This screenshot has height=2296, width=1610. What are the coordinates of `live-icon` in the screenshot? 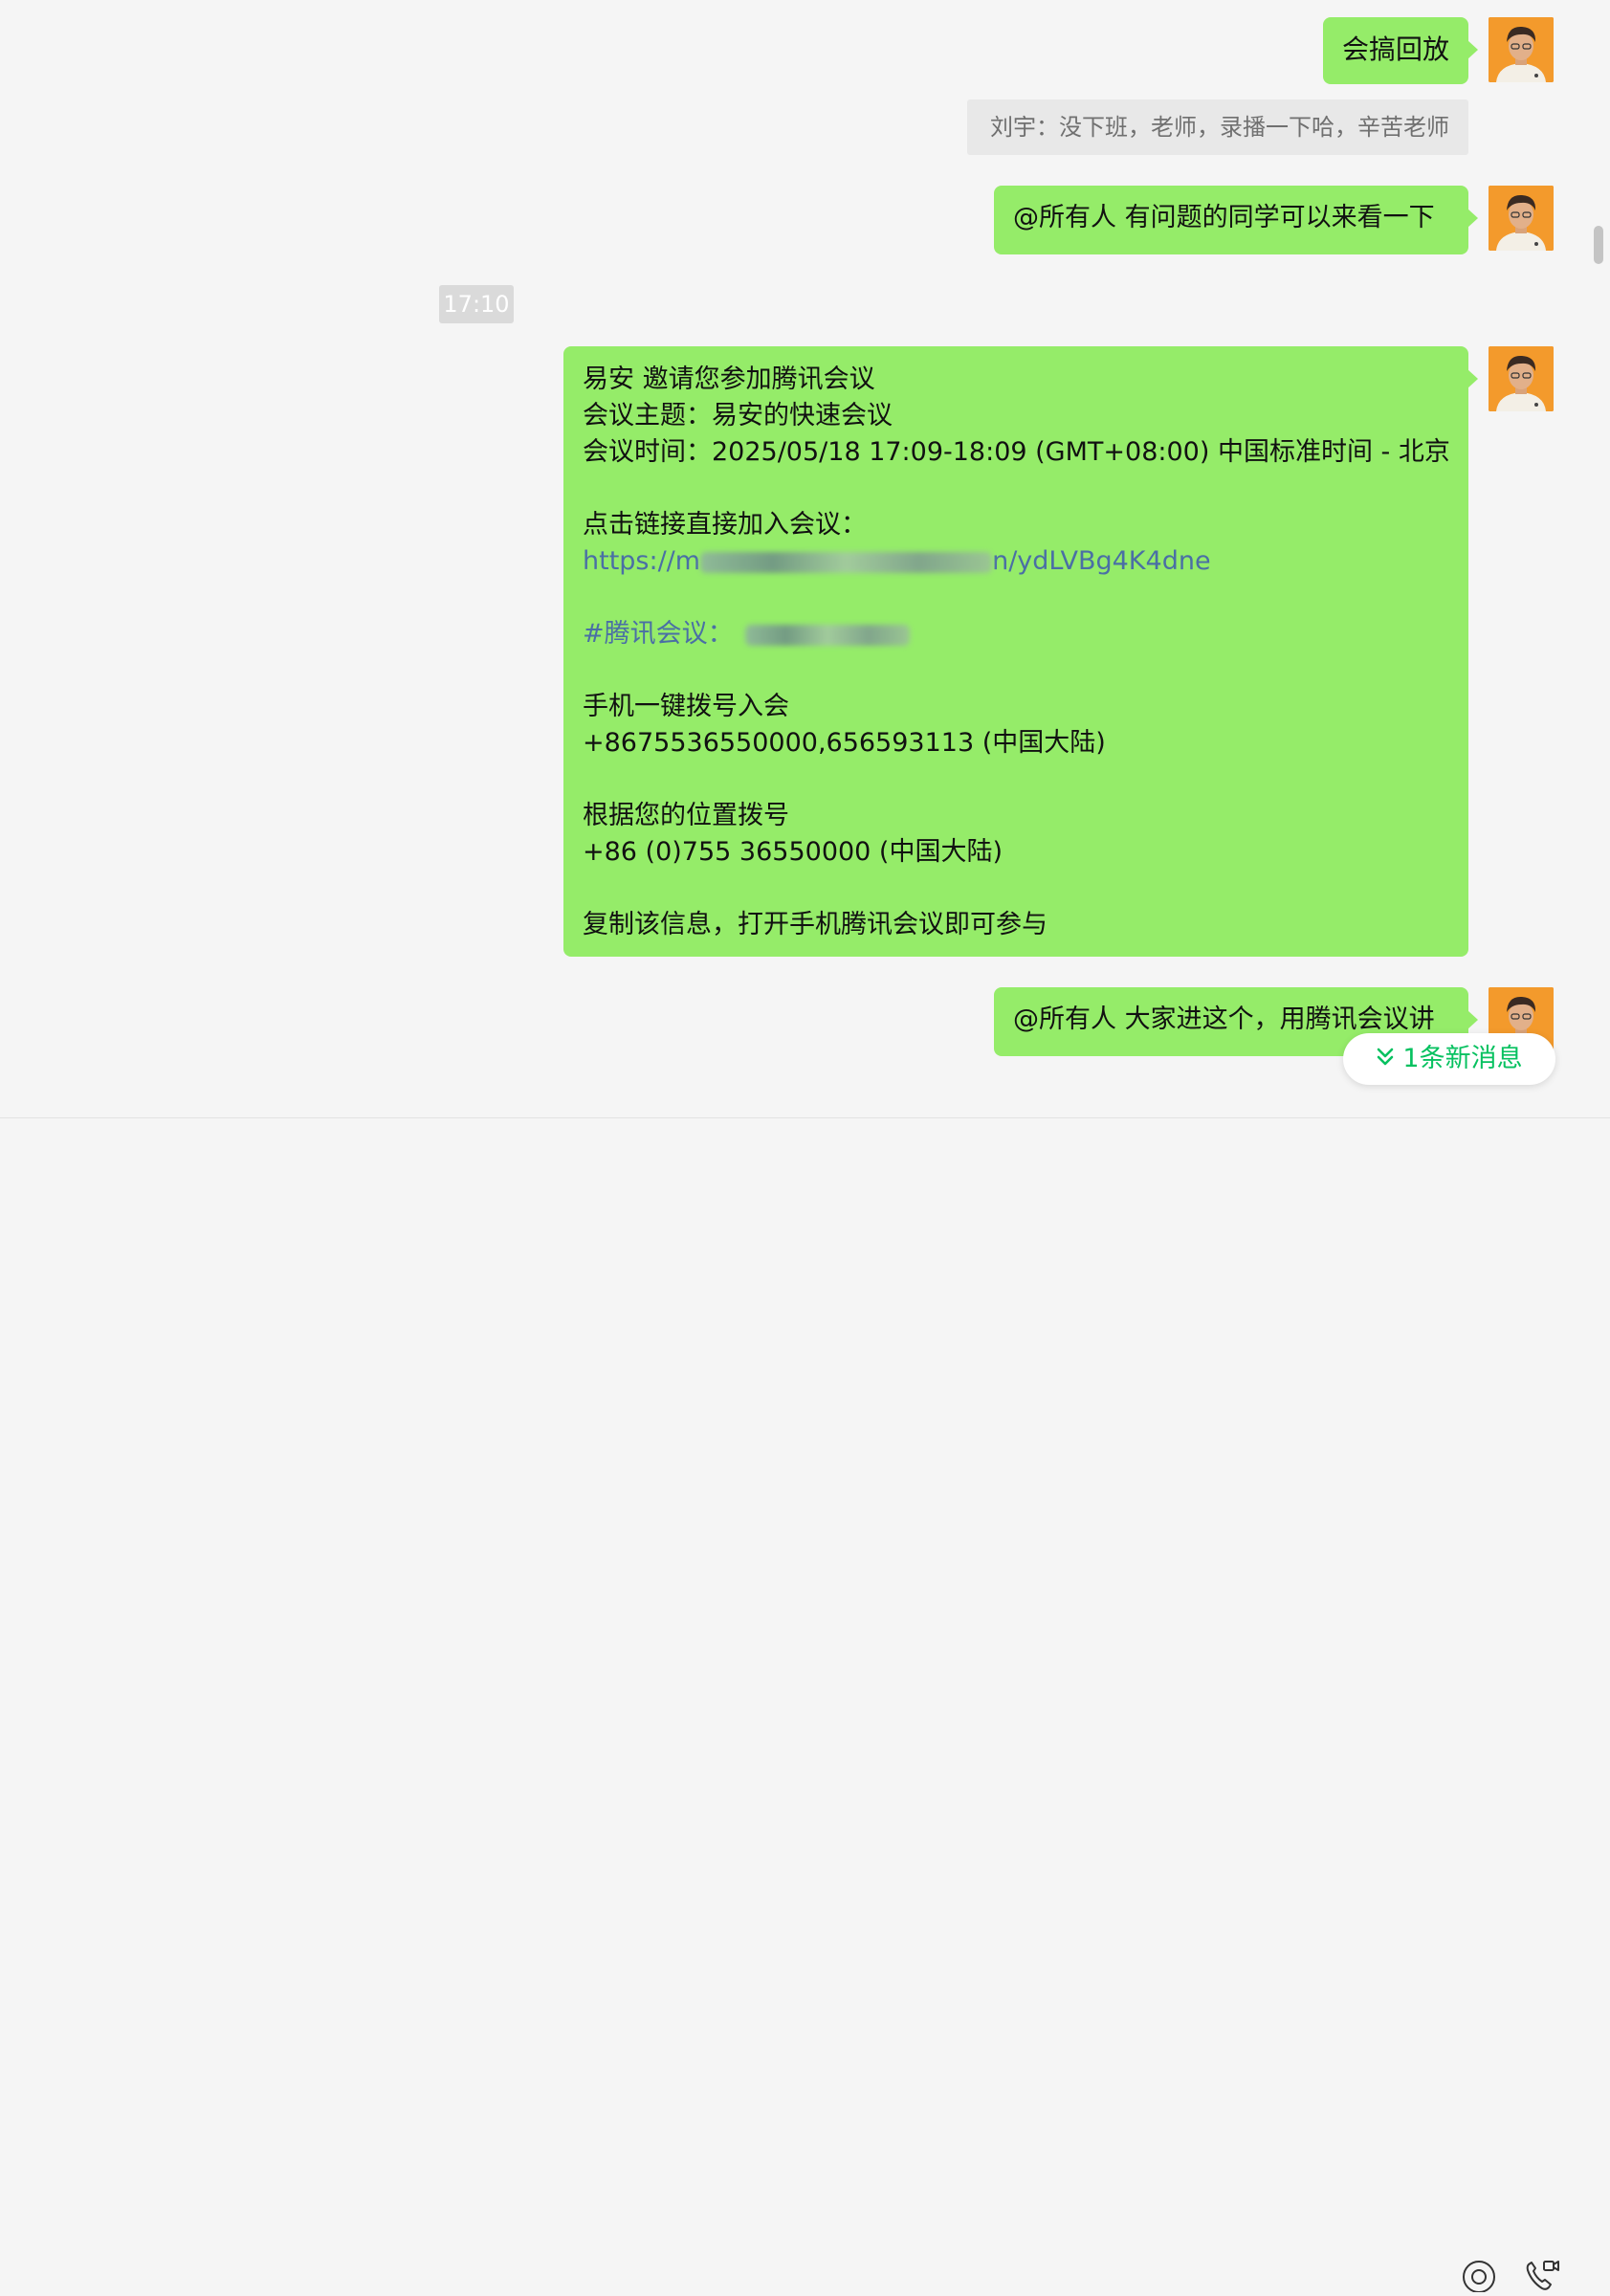 It's located at (1479, 2275).